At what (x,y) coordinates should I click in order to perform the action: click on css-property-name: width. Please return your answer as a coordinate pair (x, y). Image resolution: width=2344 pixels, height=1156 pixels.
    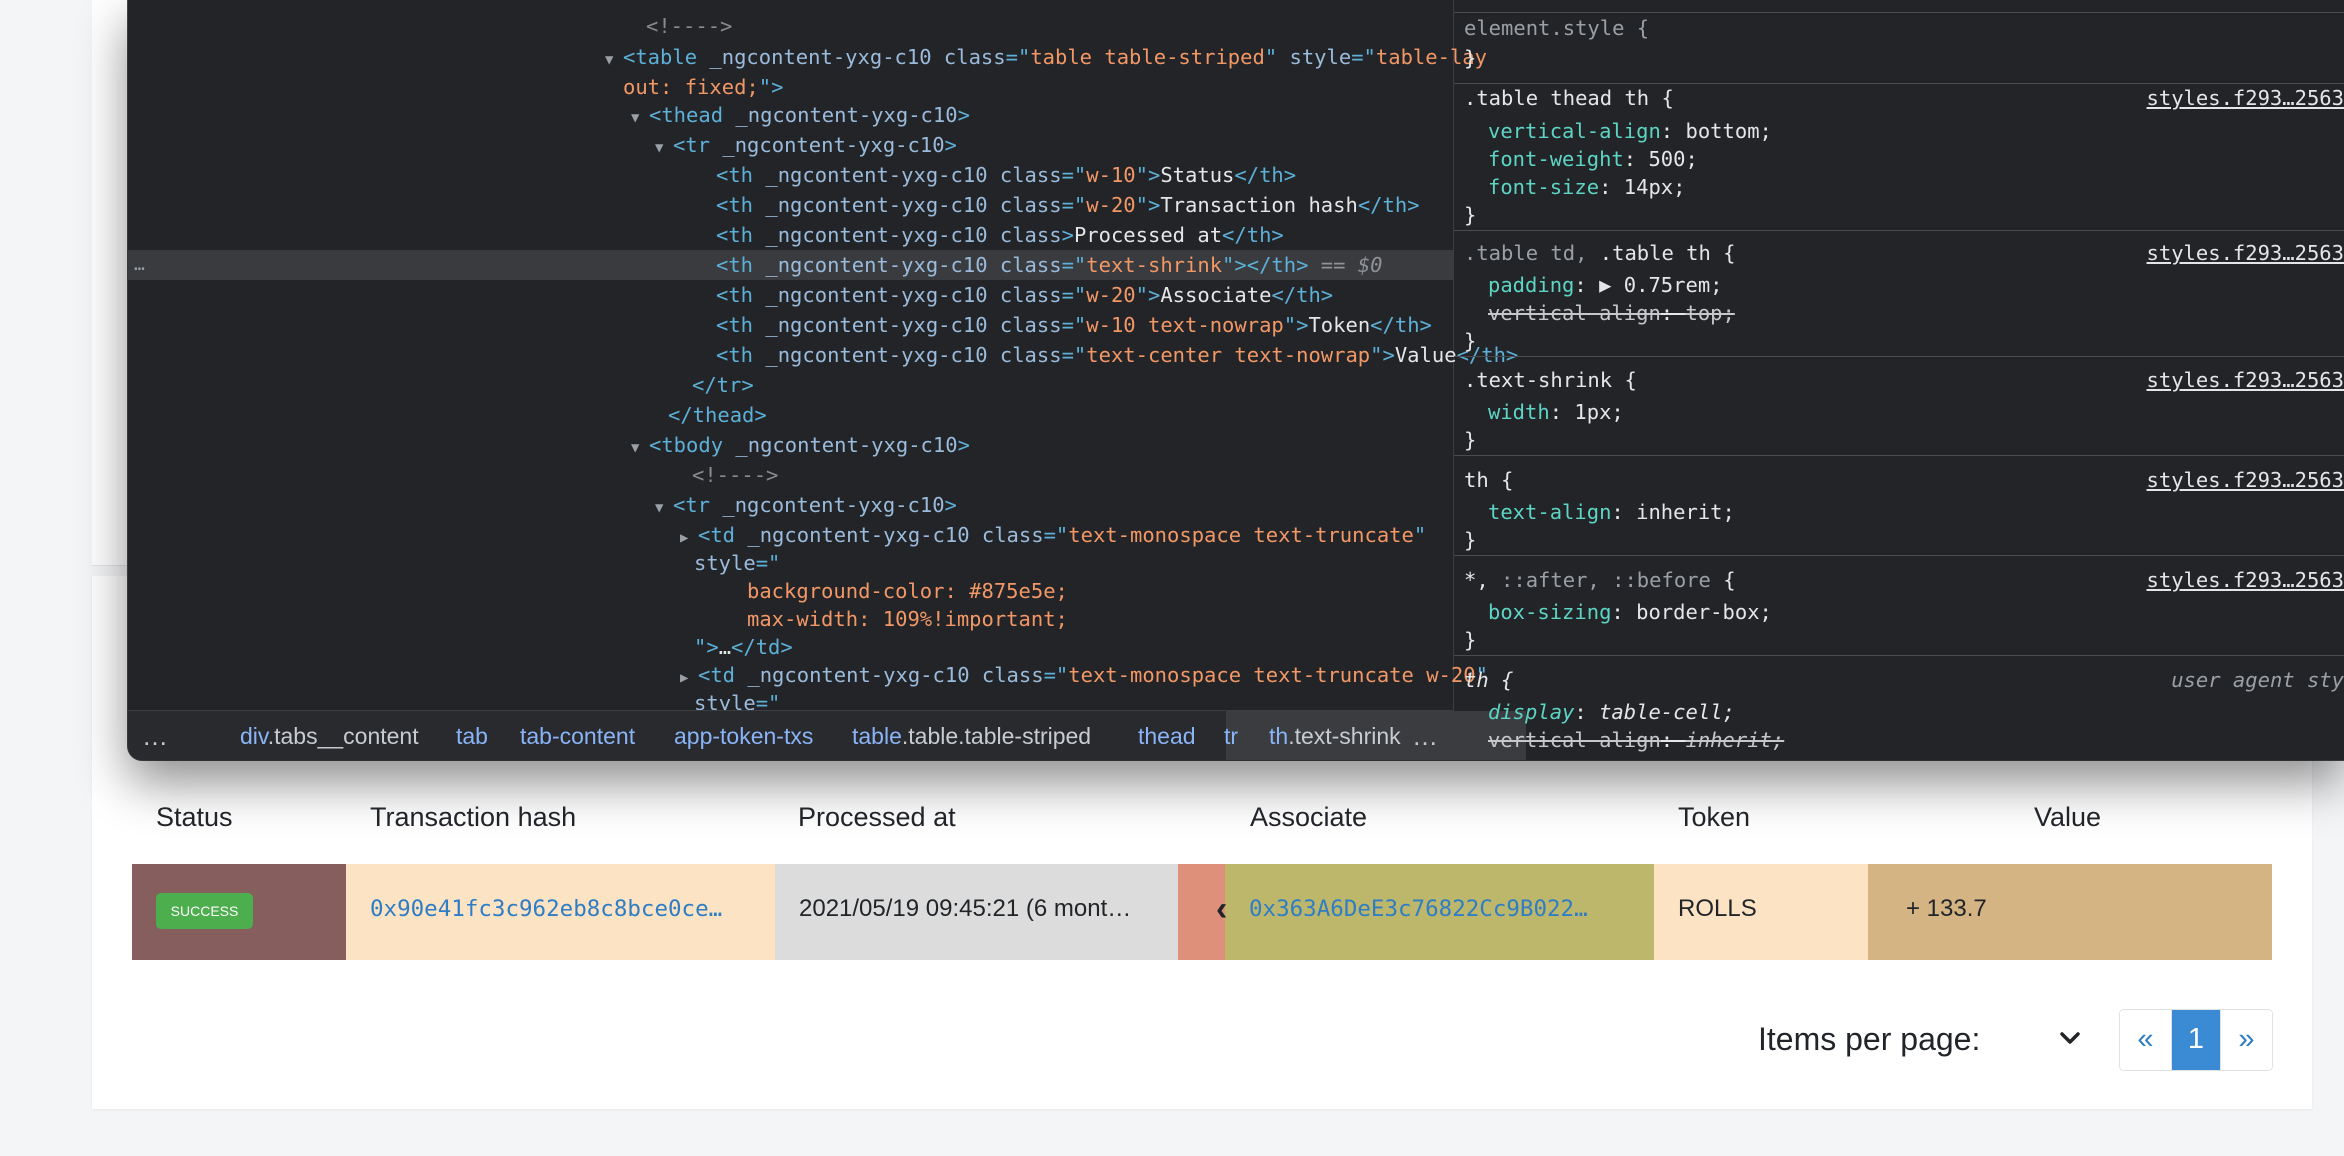
    Looking at the image, I should click on (1519, 412).